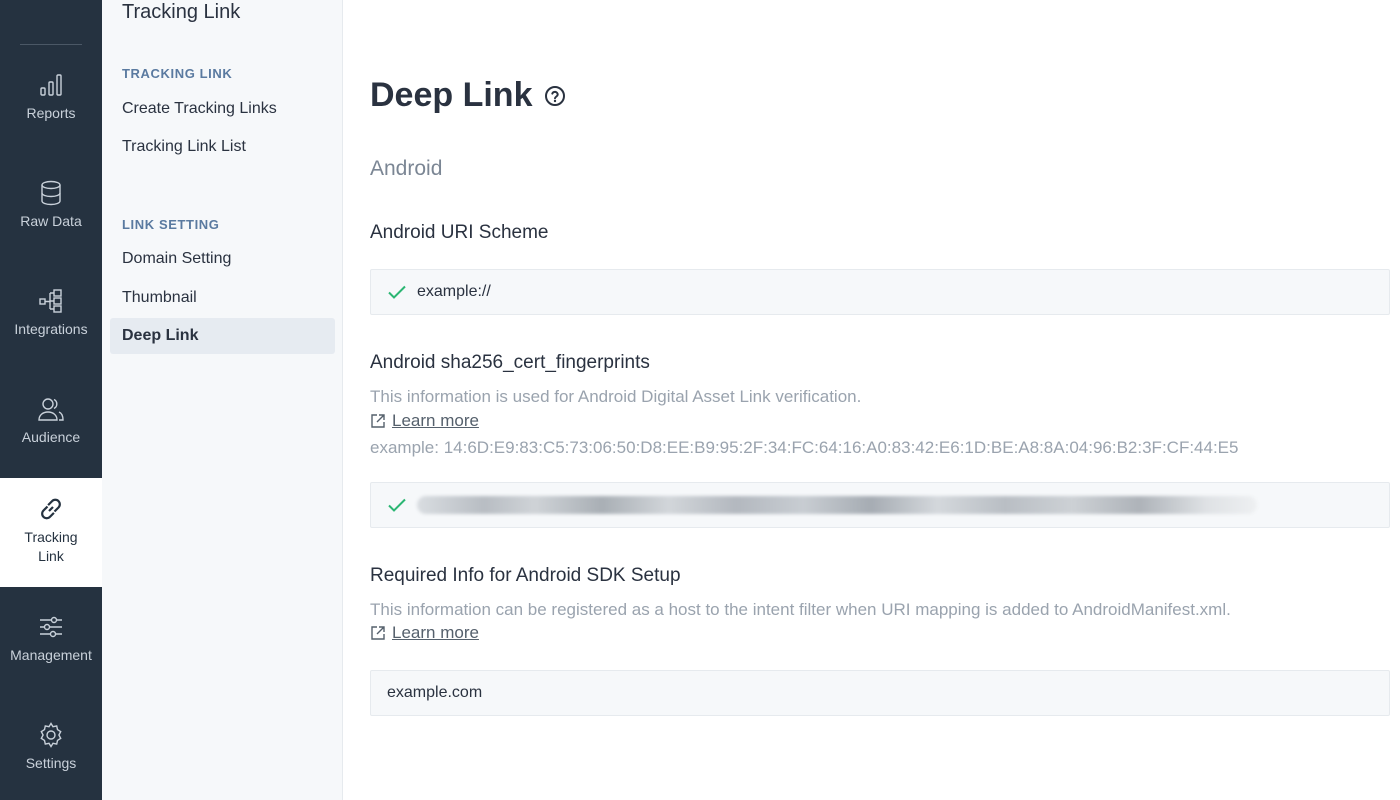  I want to click on rail-item-reports: Reports, so click(51, 96).